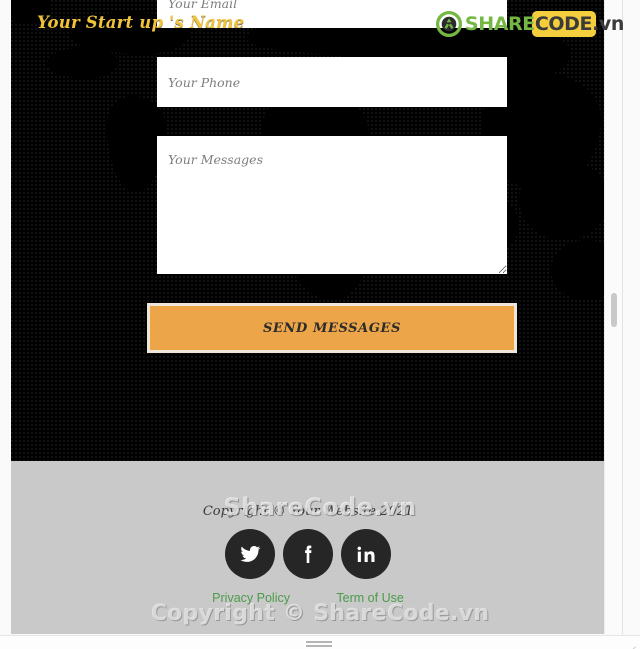 The width and height of the screenshot is (640, 649). Describe the element at coordinates (308, 598) in the screenshot. I see `footer-links: Privacy Policy Term of Use` at that location.